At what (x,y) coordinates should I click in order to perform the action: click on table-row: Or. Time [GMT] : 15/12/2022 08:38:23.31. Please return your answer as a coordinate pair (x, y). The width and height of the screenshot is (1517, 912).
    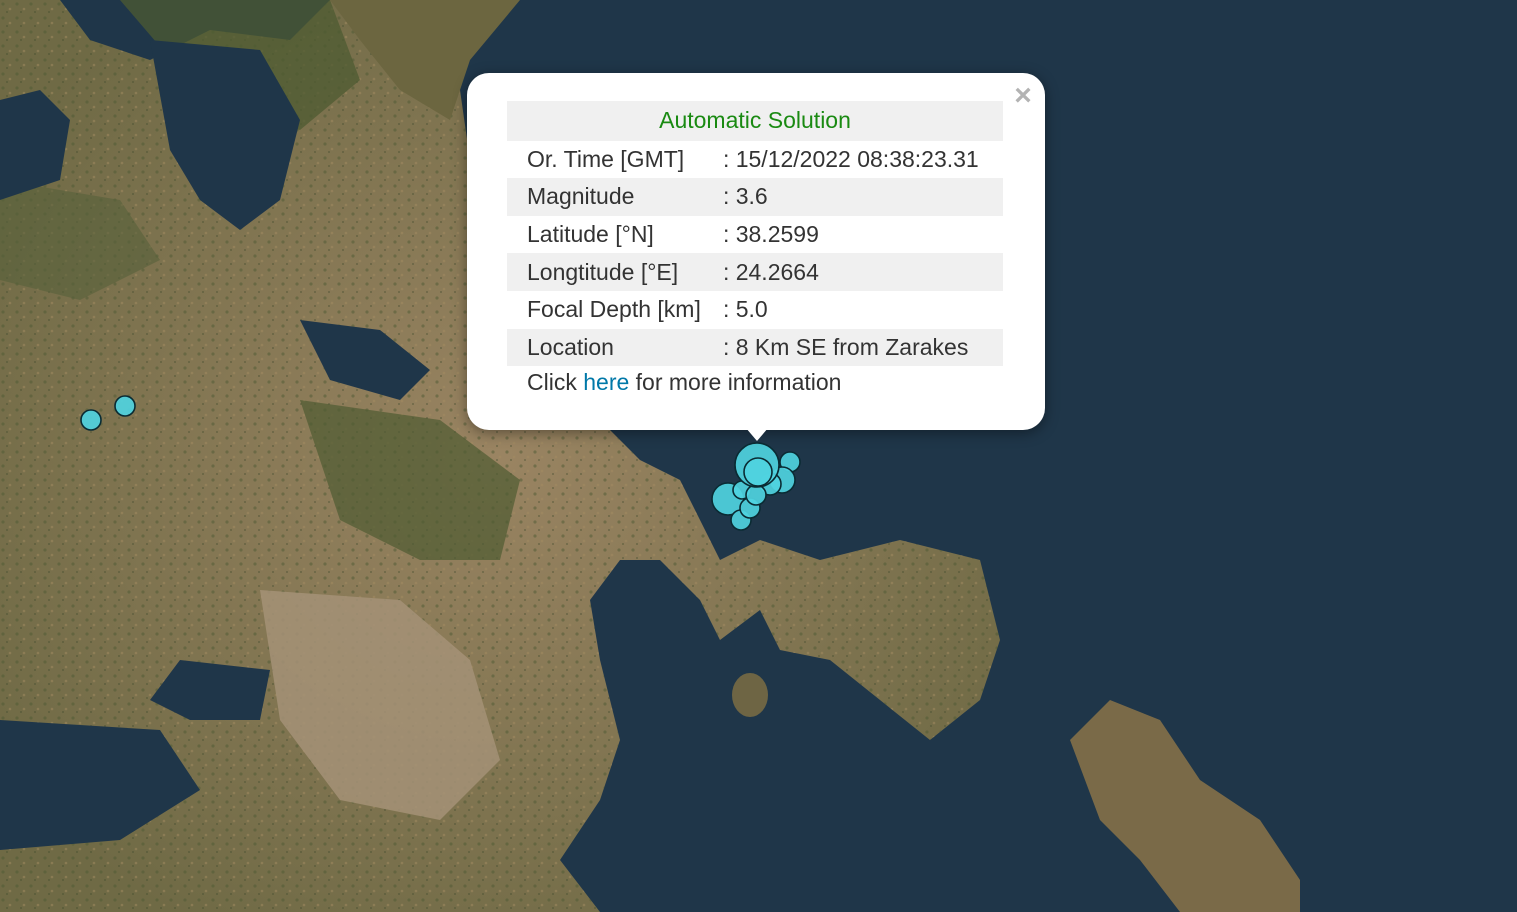
    Looking at the image, I should click on (755, 160).